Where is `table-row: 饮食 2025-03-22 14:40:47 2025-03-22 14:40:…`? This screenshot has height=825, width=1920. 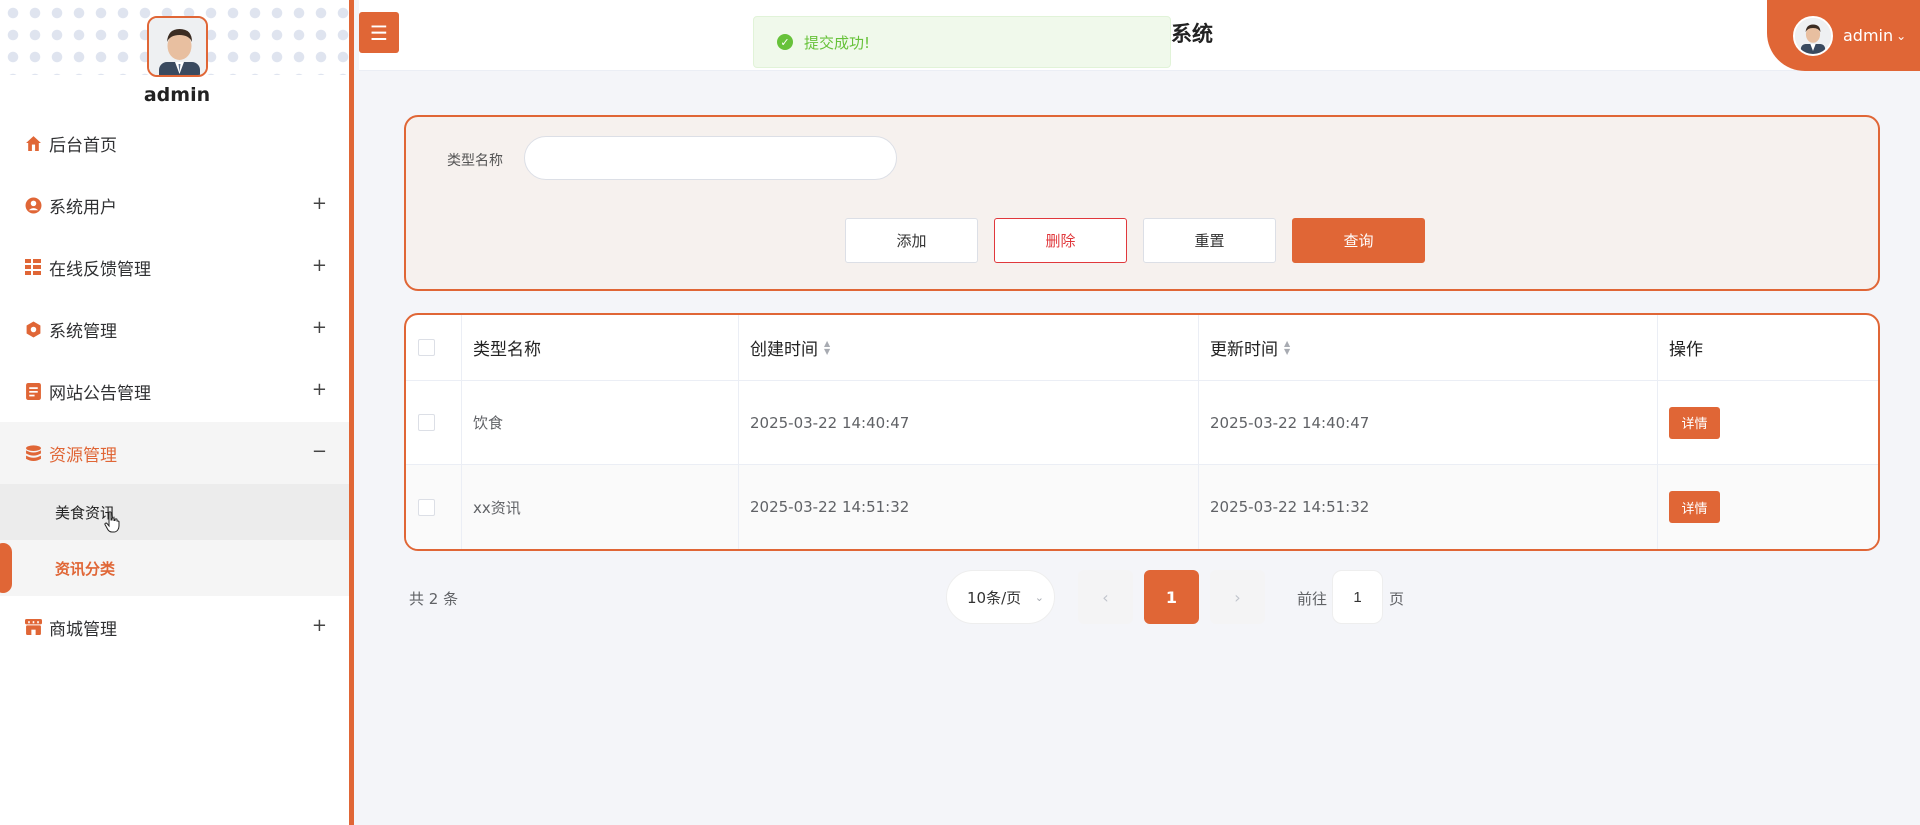 table-row: 饮食 2025-03-22 14:40:47 2025-03-22 14:40:… is located at coordinates (1142, 423).